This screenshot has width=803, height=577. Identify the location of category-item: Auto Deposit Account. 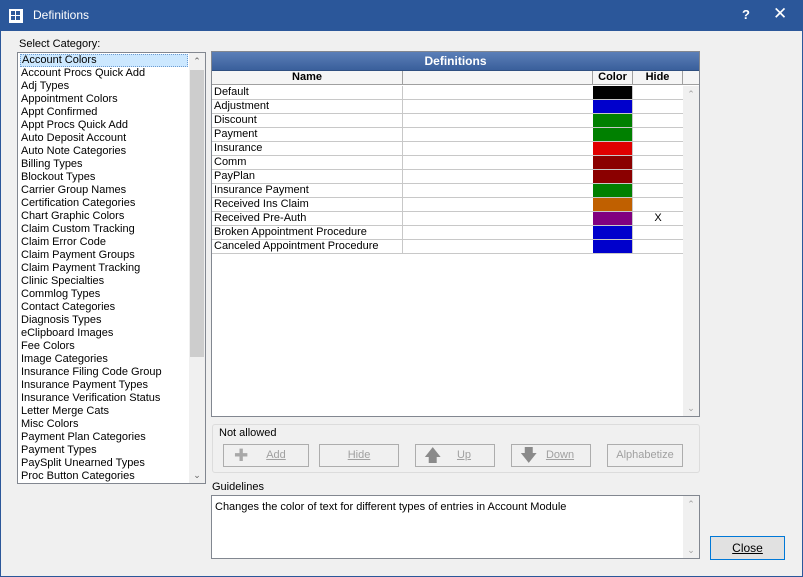
(104, 138).